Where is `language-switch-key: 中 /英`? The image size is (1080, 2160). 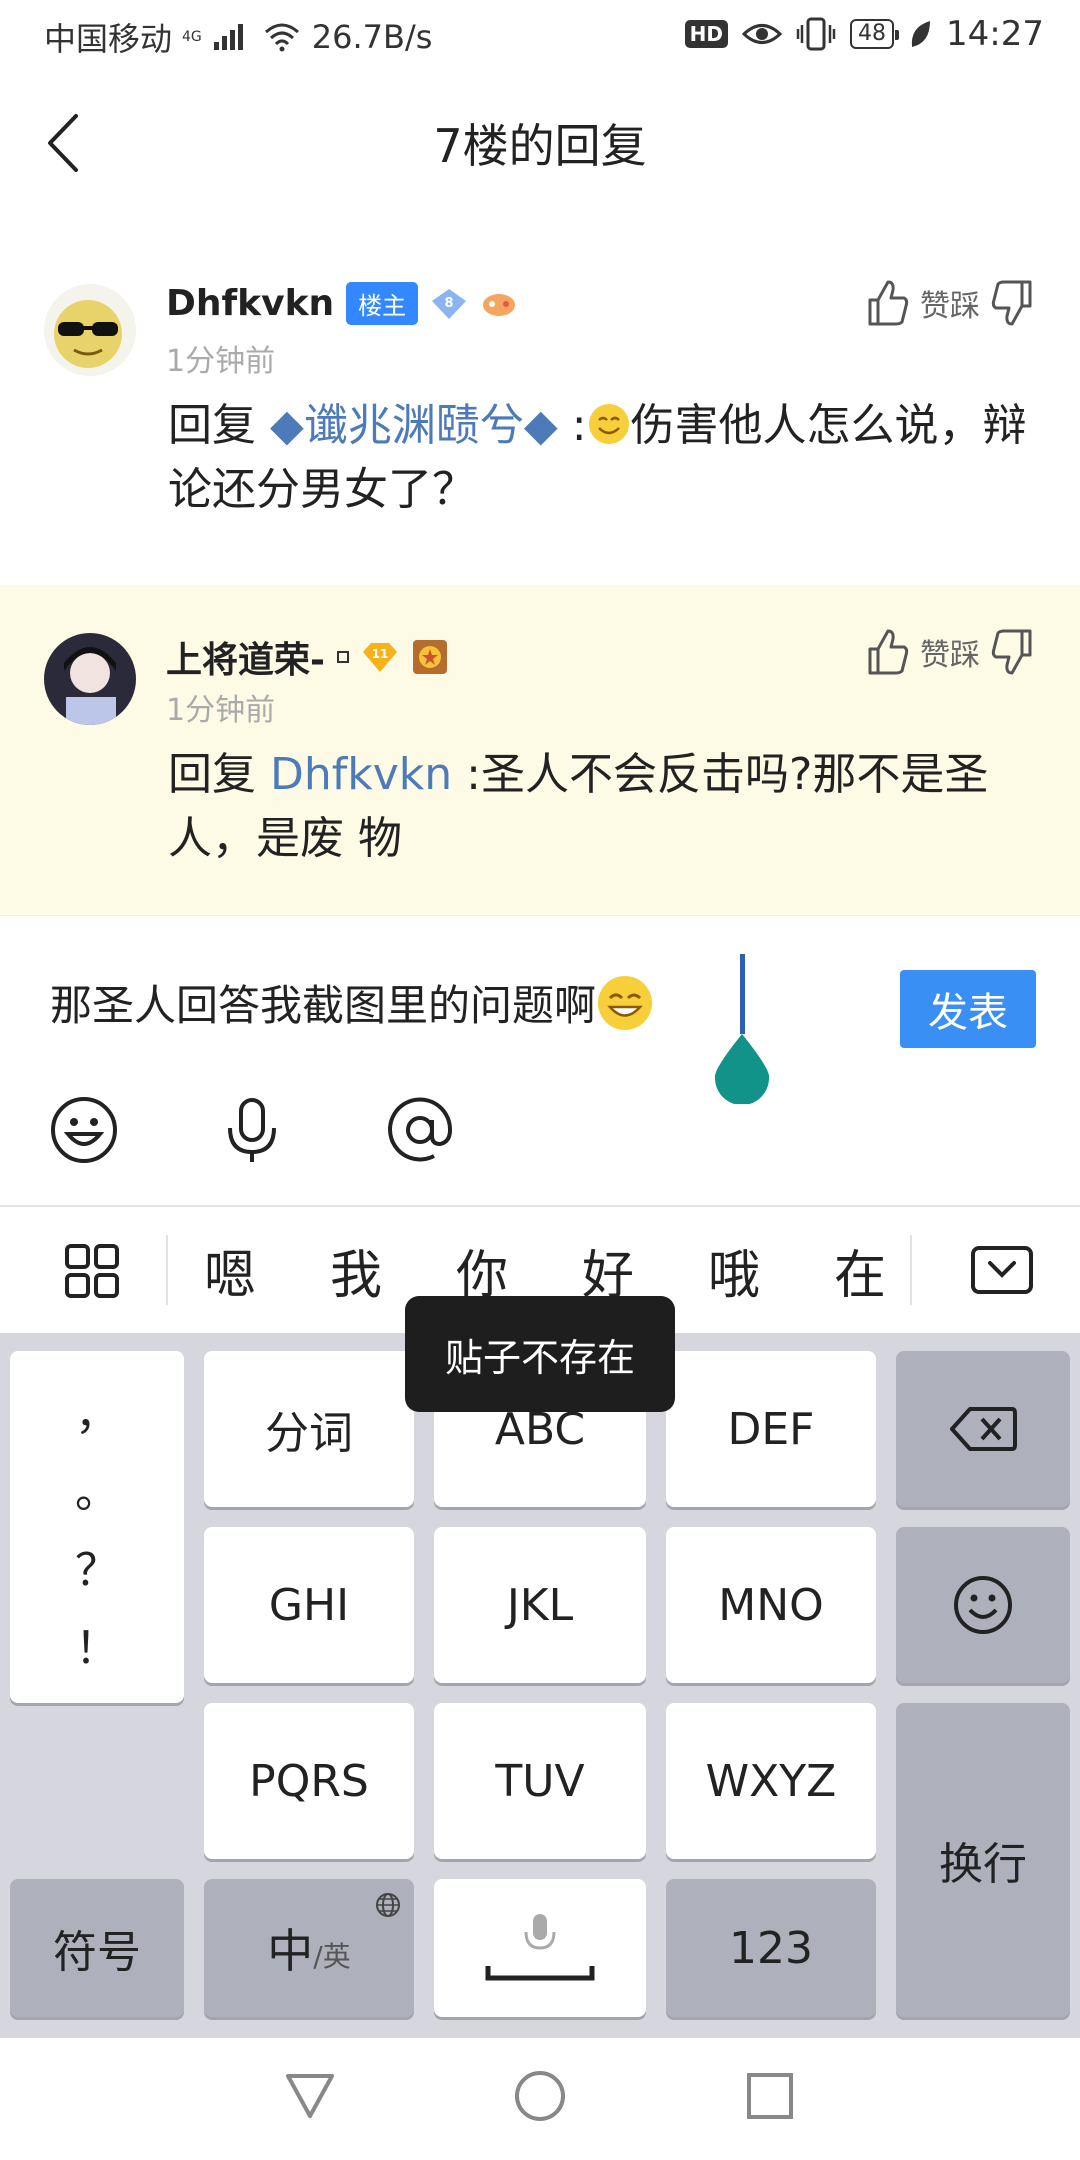
language-switch-key: 中 /英 is located at coordinates (309, 1948).